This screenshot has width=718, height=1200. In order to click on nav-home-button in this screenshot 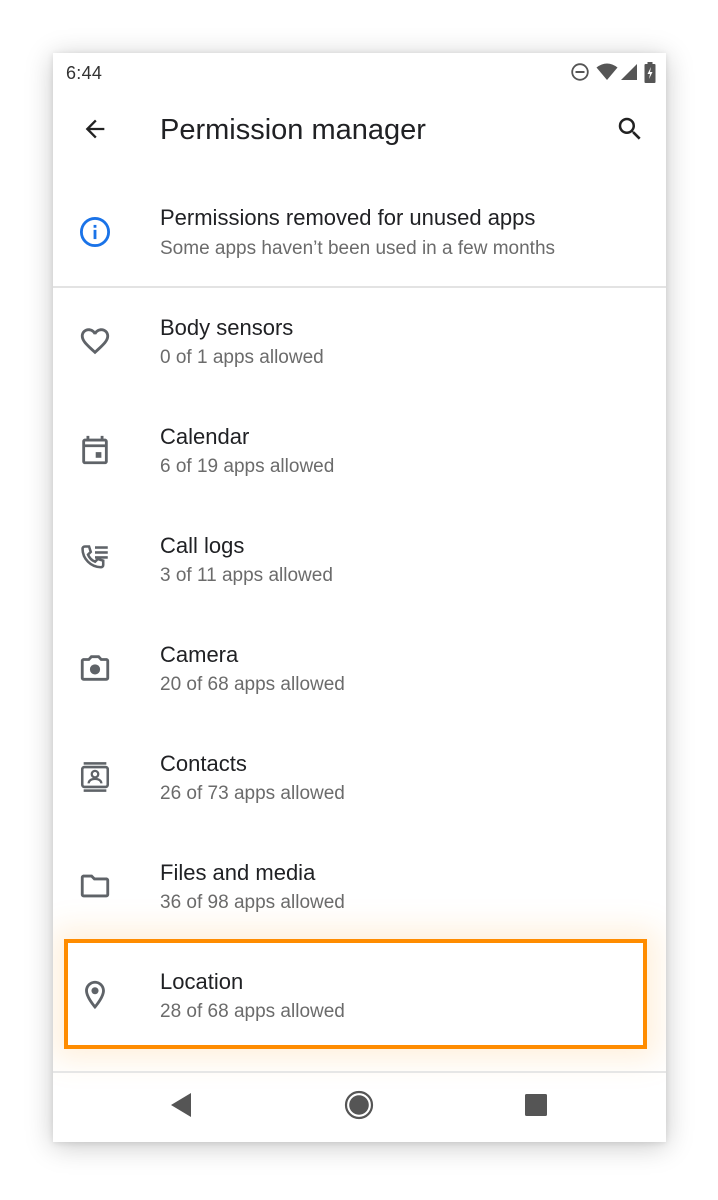, I will do `click(359, 1107)`.